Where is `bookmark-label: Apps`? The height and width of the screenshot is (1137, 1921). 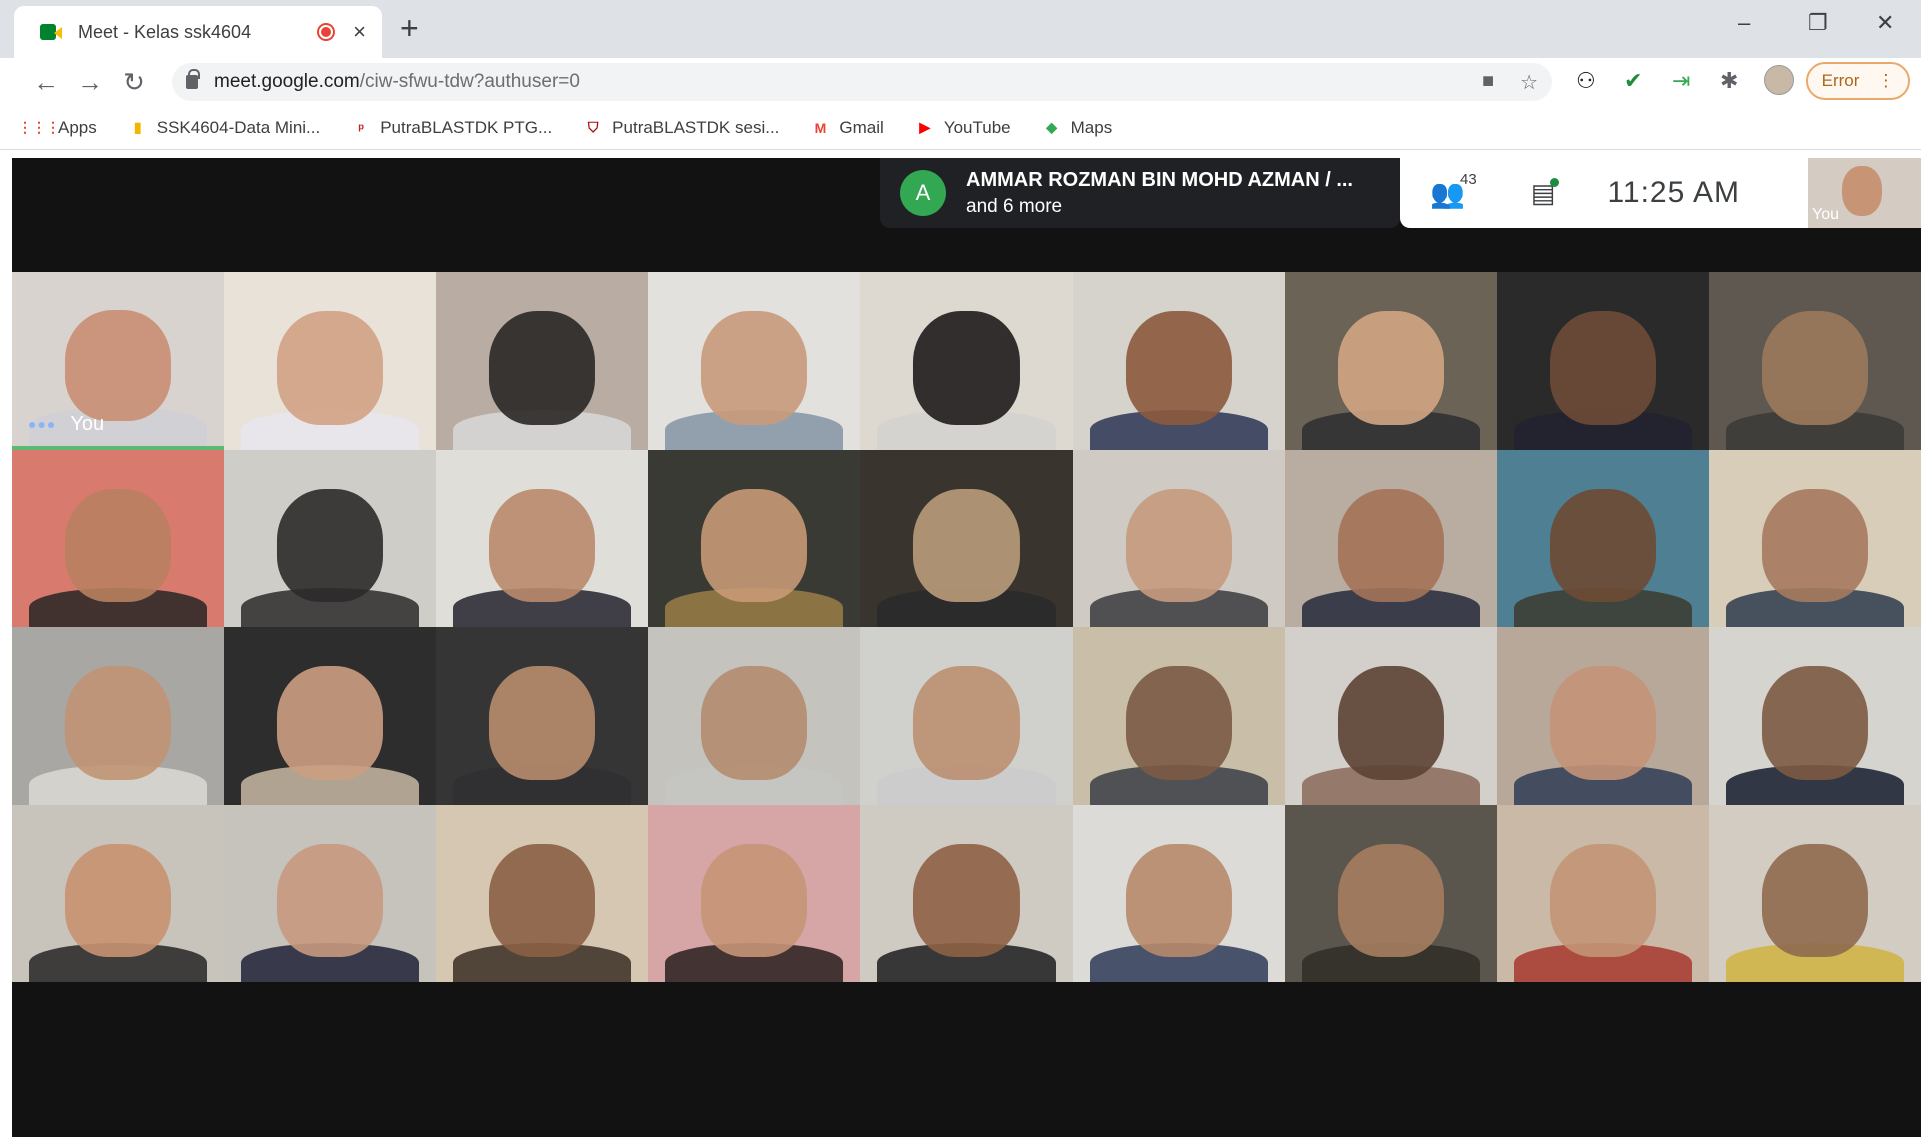
bookmark-label: Apps is located at coordinates (77, 127).